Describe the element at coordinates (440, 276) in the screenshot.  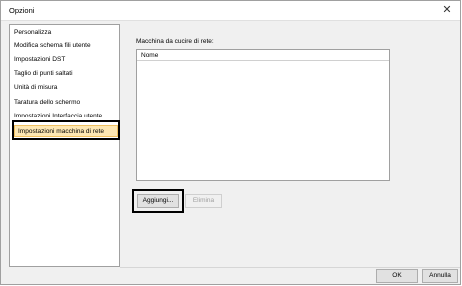
I see `cancel-button: Annulla` at that location.